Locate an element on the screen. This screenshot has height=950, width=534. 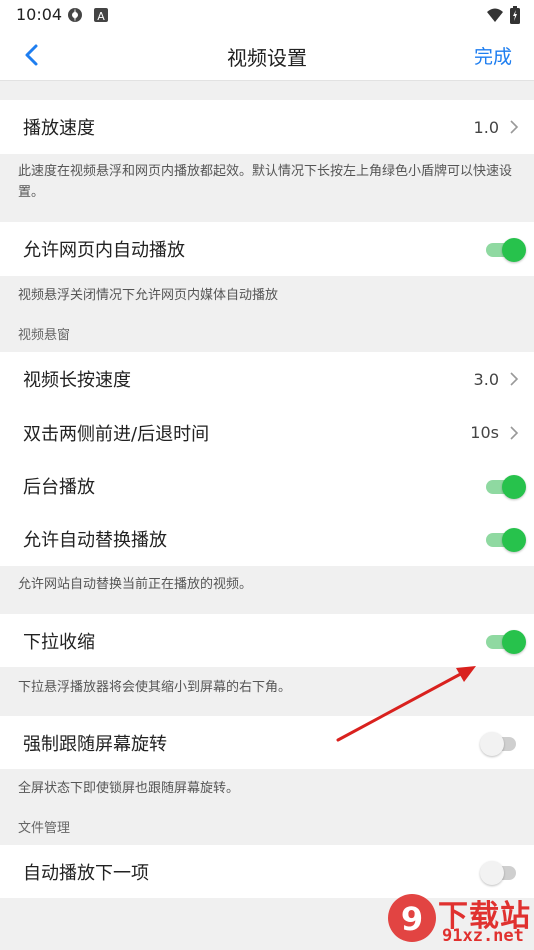
playback-speed-label: 播放速度 is located at coordinates (59, 128).